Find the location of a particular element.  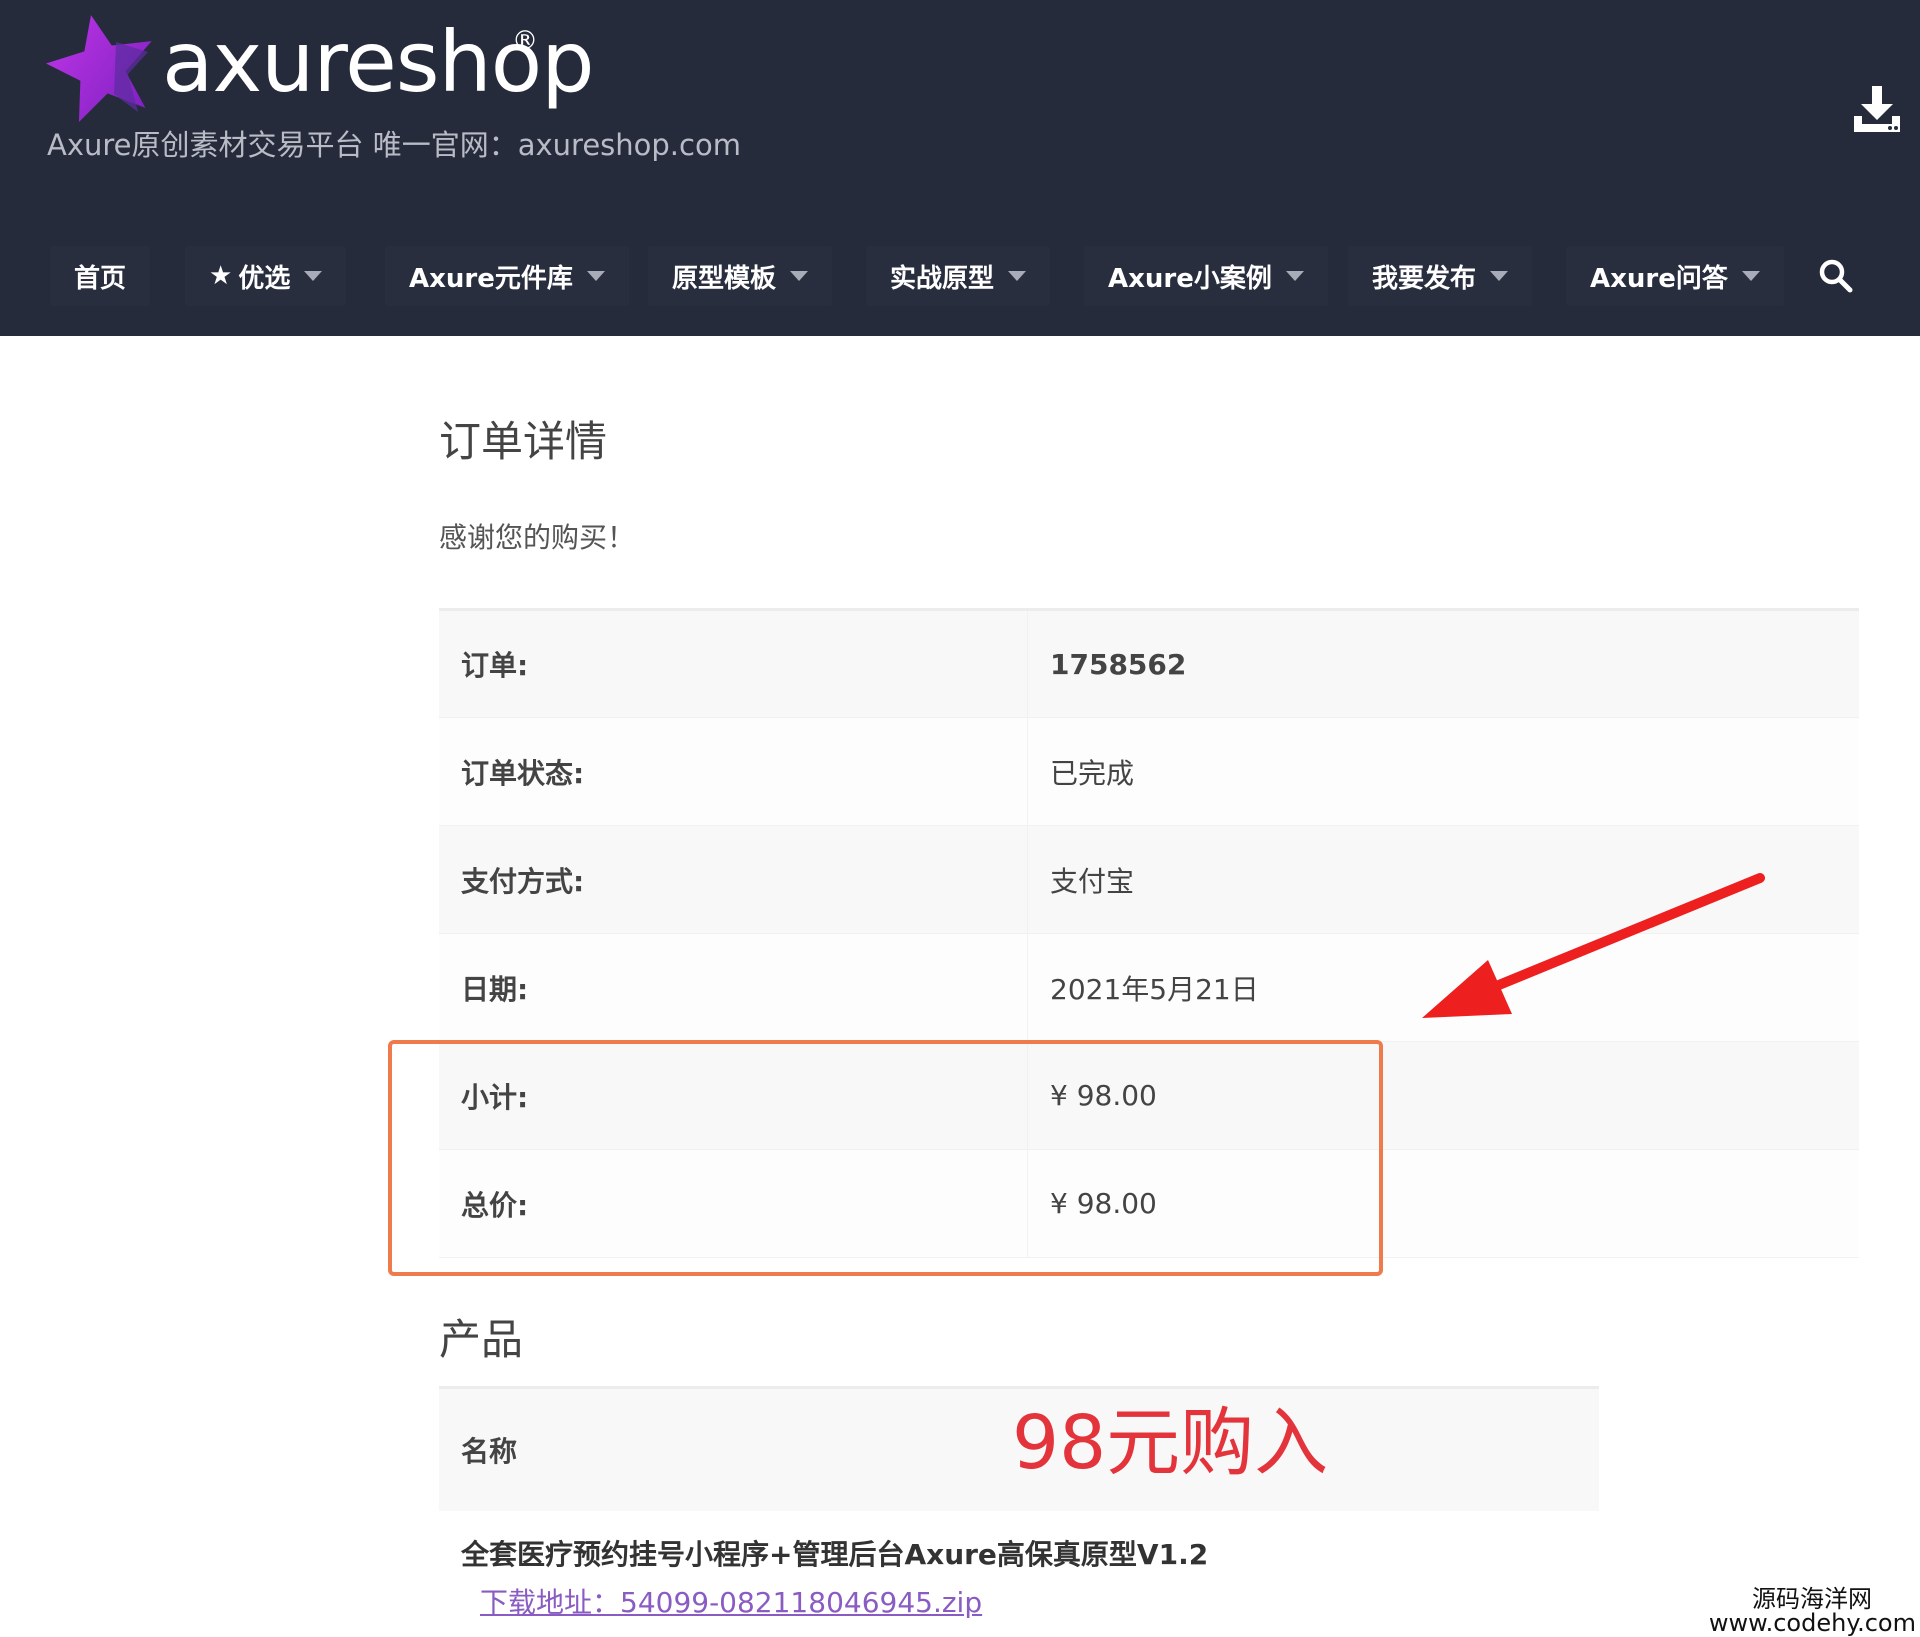

search-icon is located at coordinates (1836, 276).